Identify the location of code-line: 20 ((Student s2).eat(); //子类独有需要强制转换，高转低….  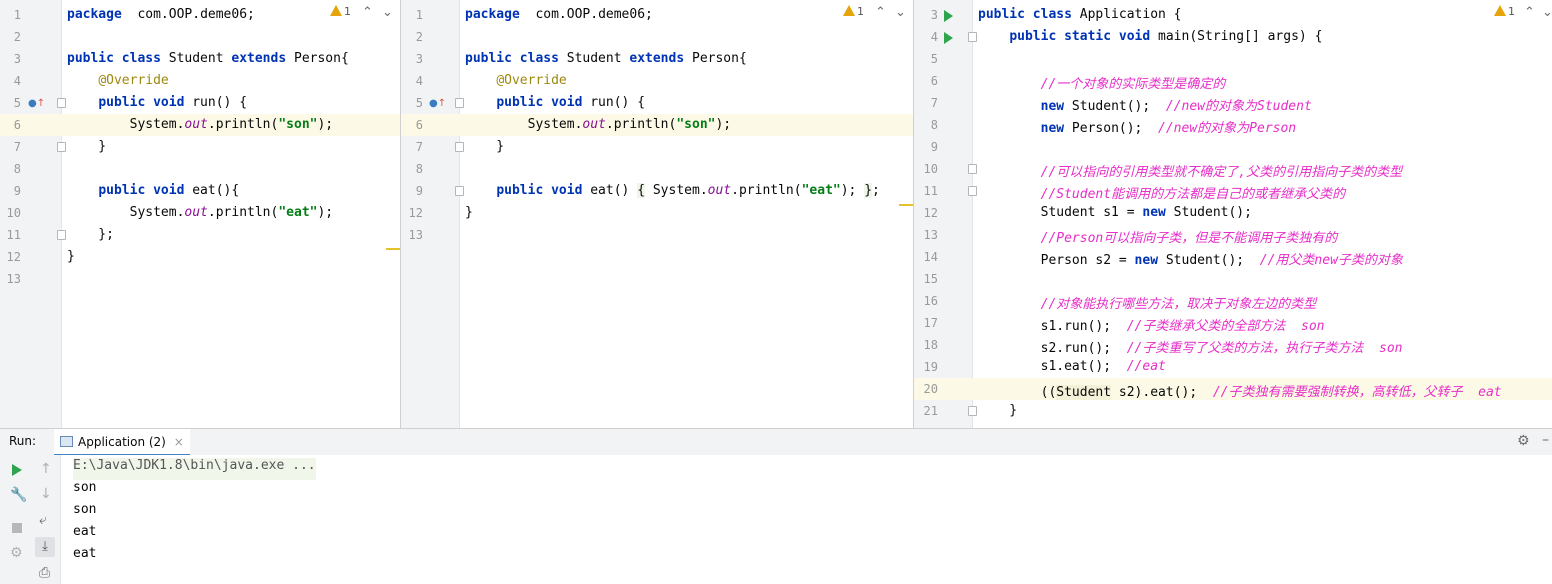
(1233, 389).